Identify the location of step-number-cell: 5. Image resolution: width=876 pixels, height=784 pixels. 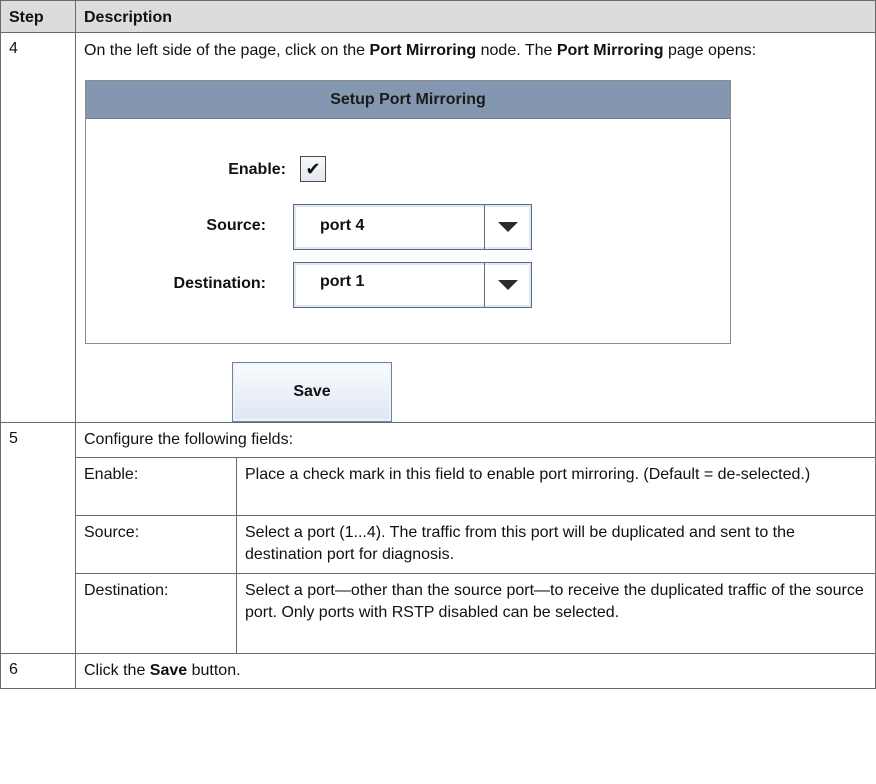
(38, 538).